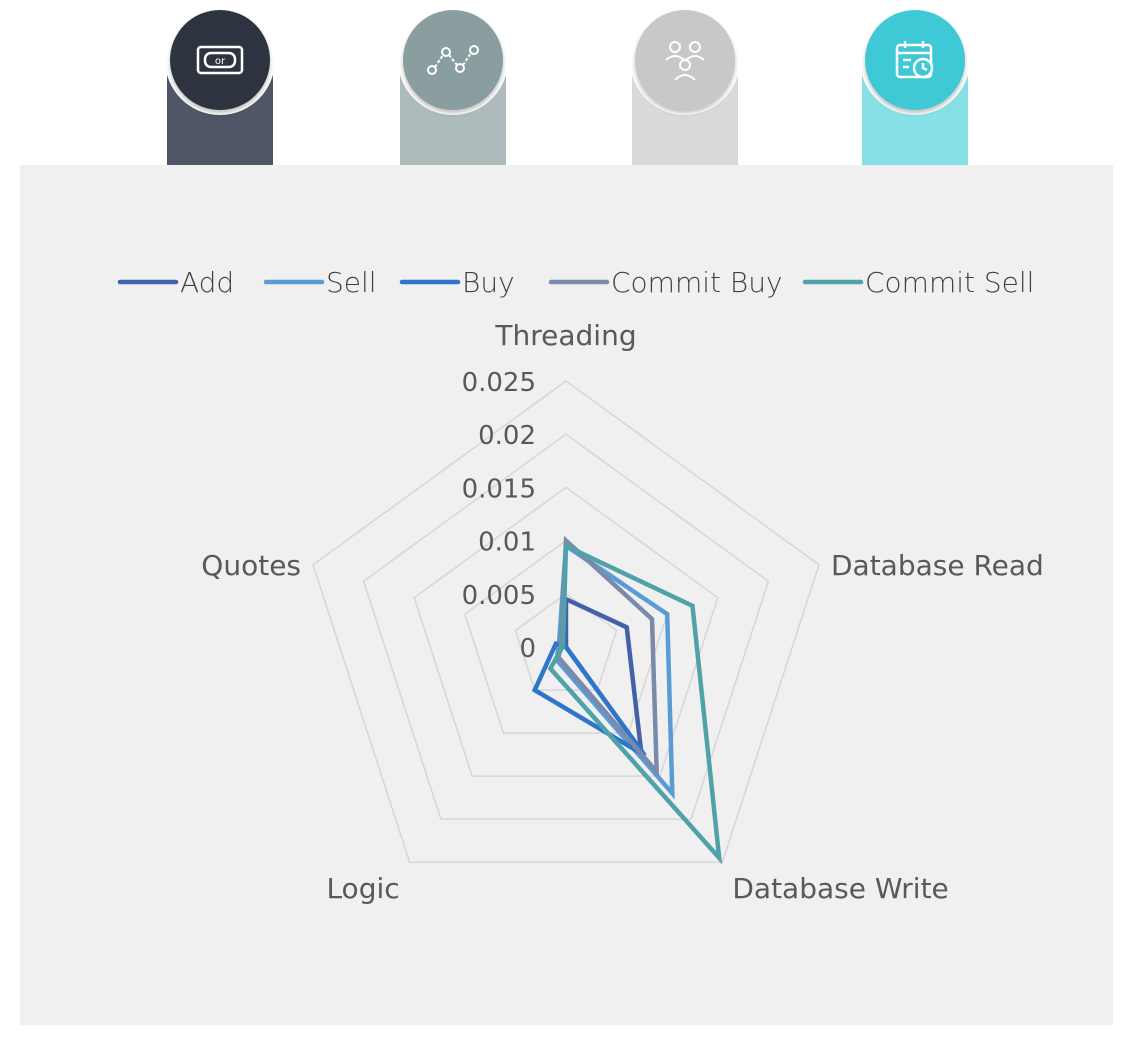  I want to click on legend-label: Commit Sell, so click(949, 282).